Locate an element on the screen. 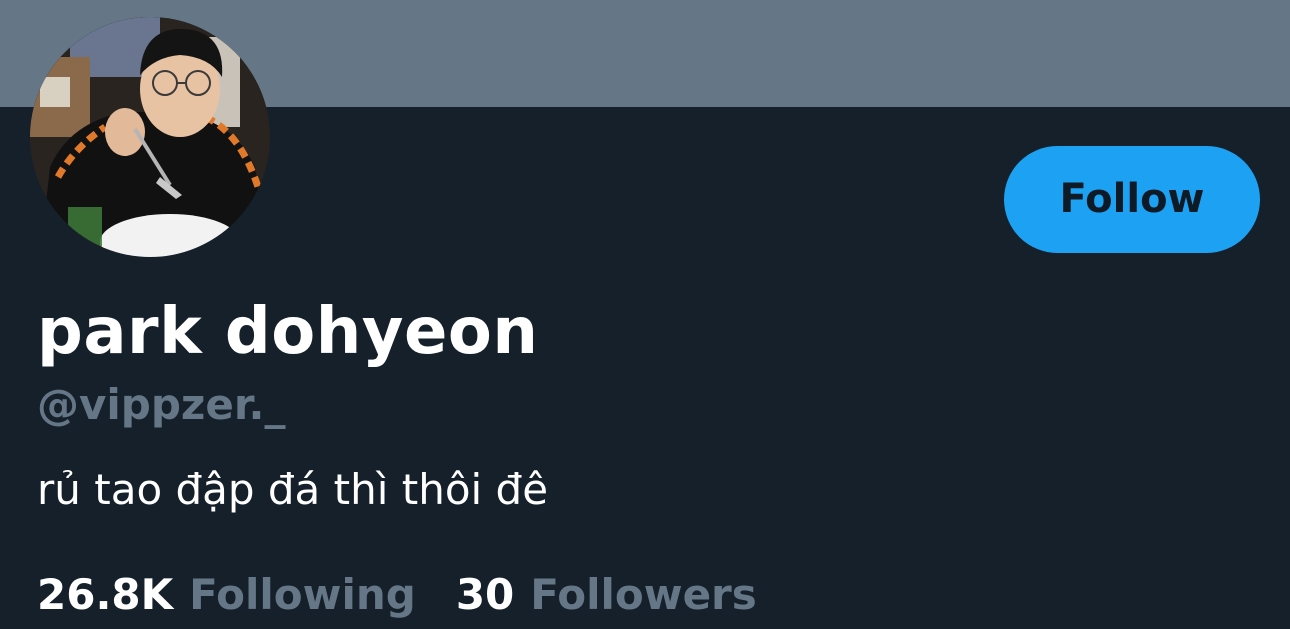 This screenshot has width=1290, height=629. user-handle: @vippzer._ is located at coordinates (161, 404).